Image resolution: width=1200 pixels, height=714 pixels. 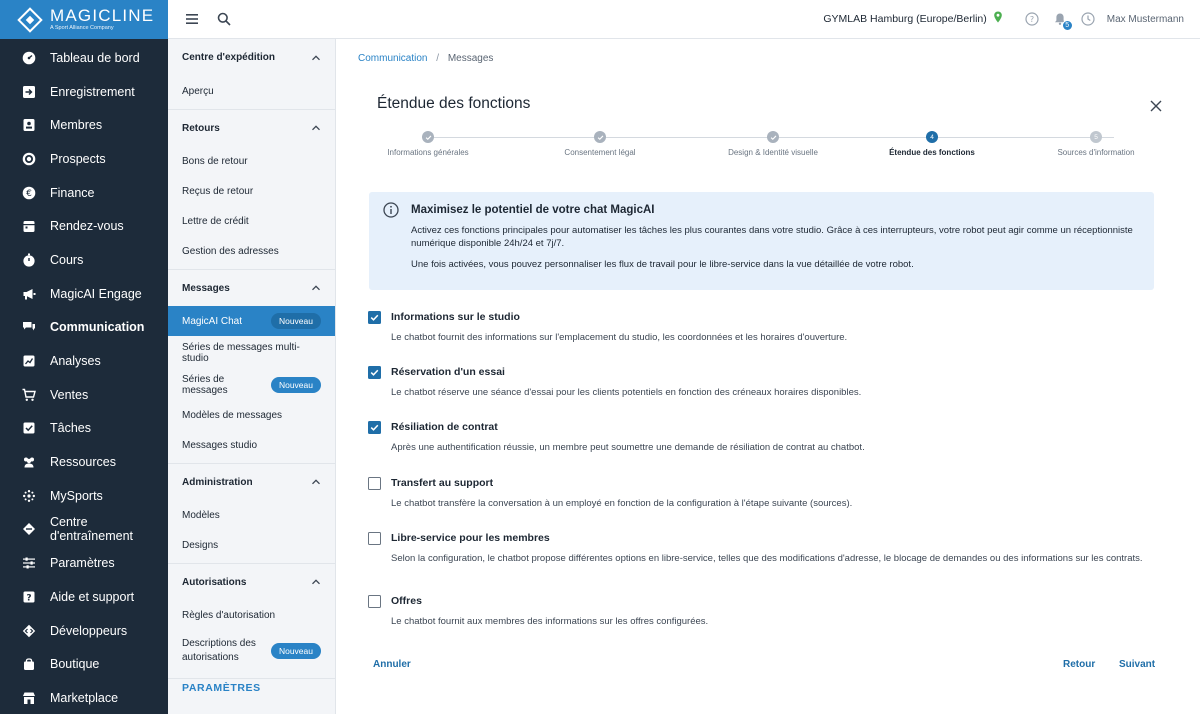 What do you see at coordinates (295, 651) in the screenshot?
I see `new-badge: Nouveau` at bounding box center [295, 651].